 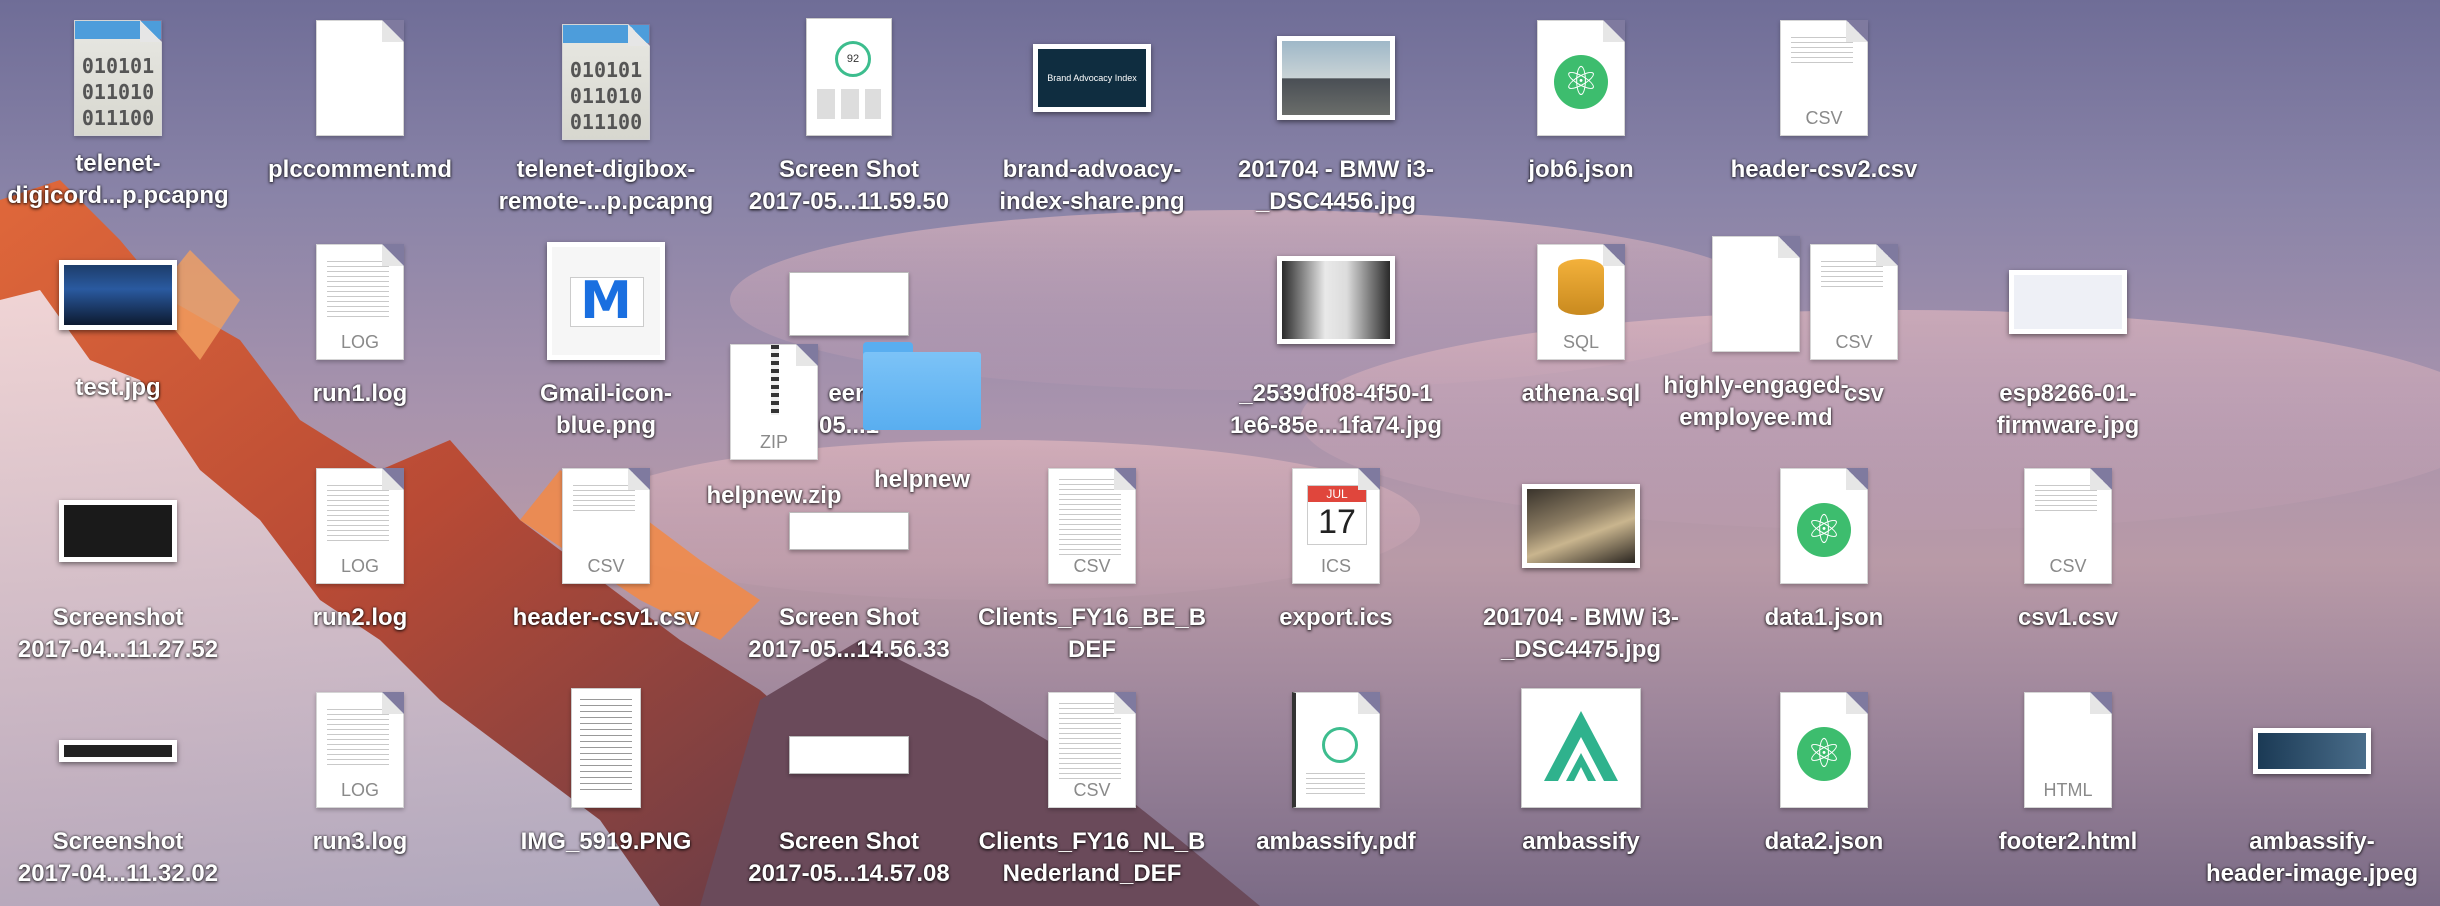 I want to click on icon-label: footer2.html, so click(x=2068, y=841).